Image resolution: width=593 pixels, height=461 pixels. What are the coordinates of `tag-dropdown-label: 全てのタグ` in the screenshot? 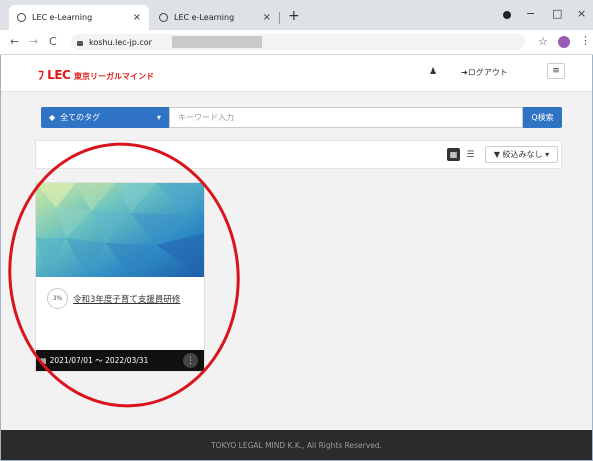 It's located at (80, 117).